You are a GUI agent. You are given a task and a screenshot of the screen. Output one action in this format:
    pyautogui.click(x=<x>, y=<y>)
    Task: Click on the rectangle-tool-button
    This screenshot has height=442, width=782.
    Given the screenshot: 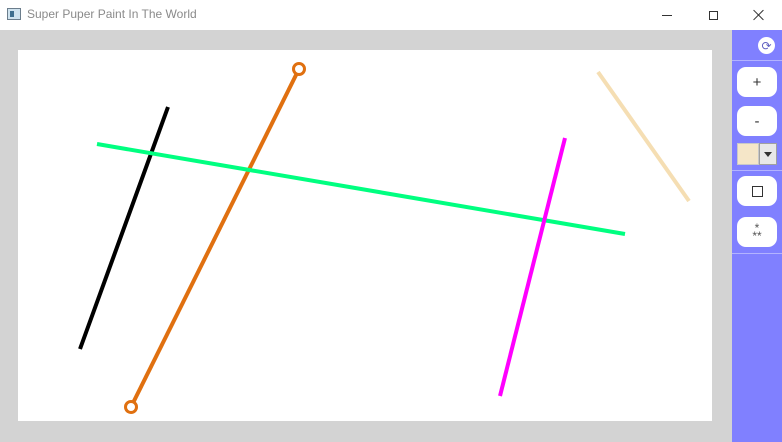 What is the action you would take?
    pyautogui.click(x=757, y=191)
    